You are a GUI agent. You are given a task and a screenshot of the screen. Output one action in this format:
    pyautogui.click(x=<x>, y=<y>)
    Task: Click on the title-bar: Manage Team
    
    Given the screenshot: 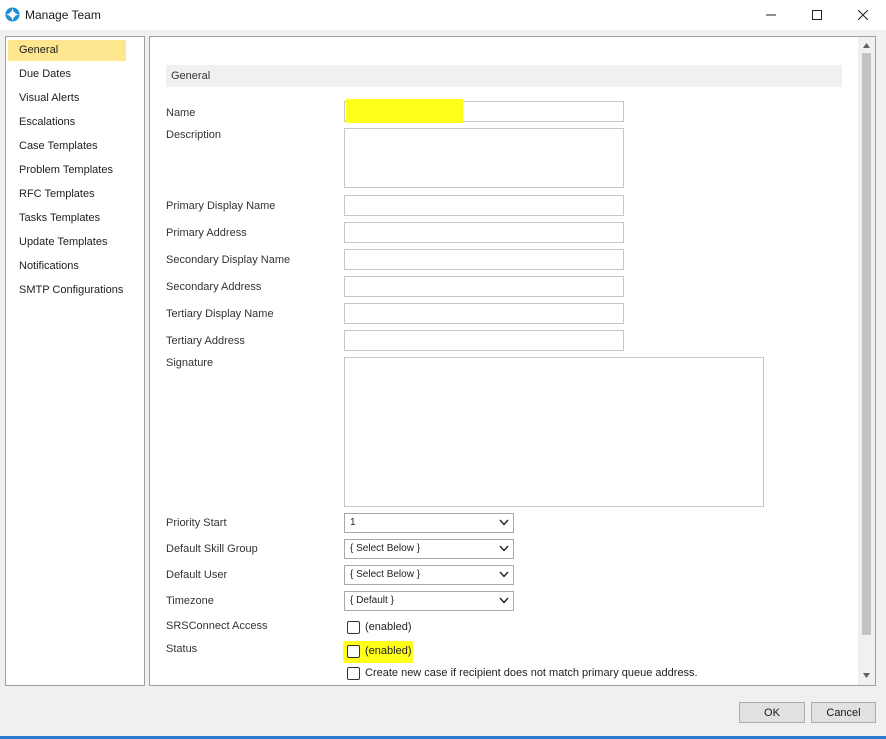 What is the action you would take?
    pyautogui.click(x=443, y=15)
    